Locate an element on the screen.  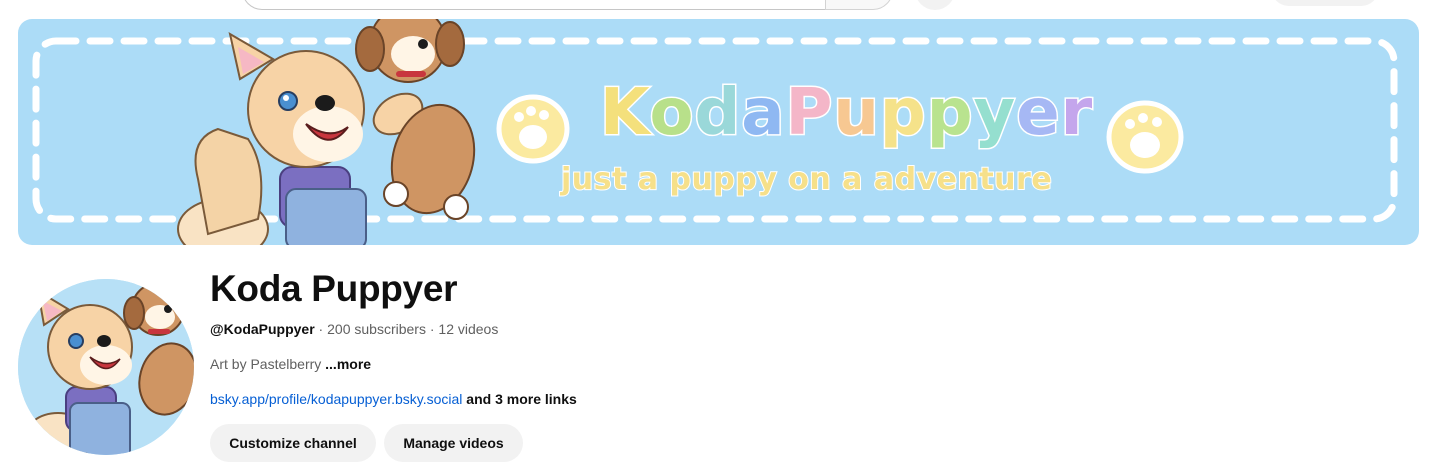
banner-title: KodaPuppyer is located at coordinates (845, 113).